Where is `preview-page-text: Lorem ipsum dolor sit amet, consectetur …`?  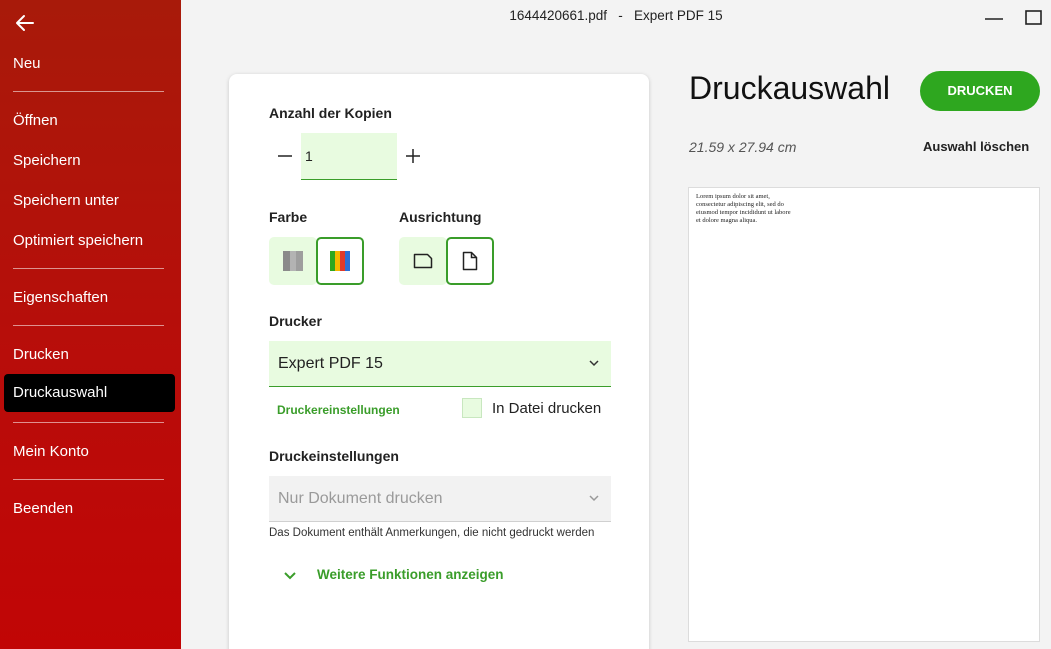 preview-page-text: Lorem ipsum dolor sit amet, consectetur … is located at coordinates (743, 208).